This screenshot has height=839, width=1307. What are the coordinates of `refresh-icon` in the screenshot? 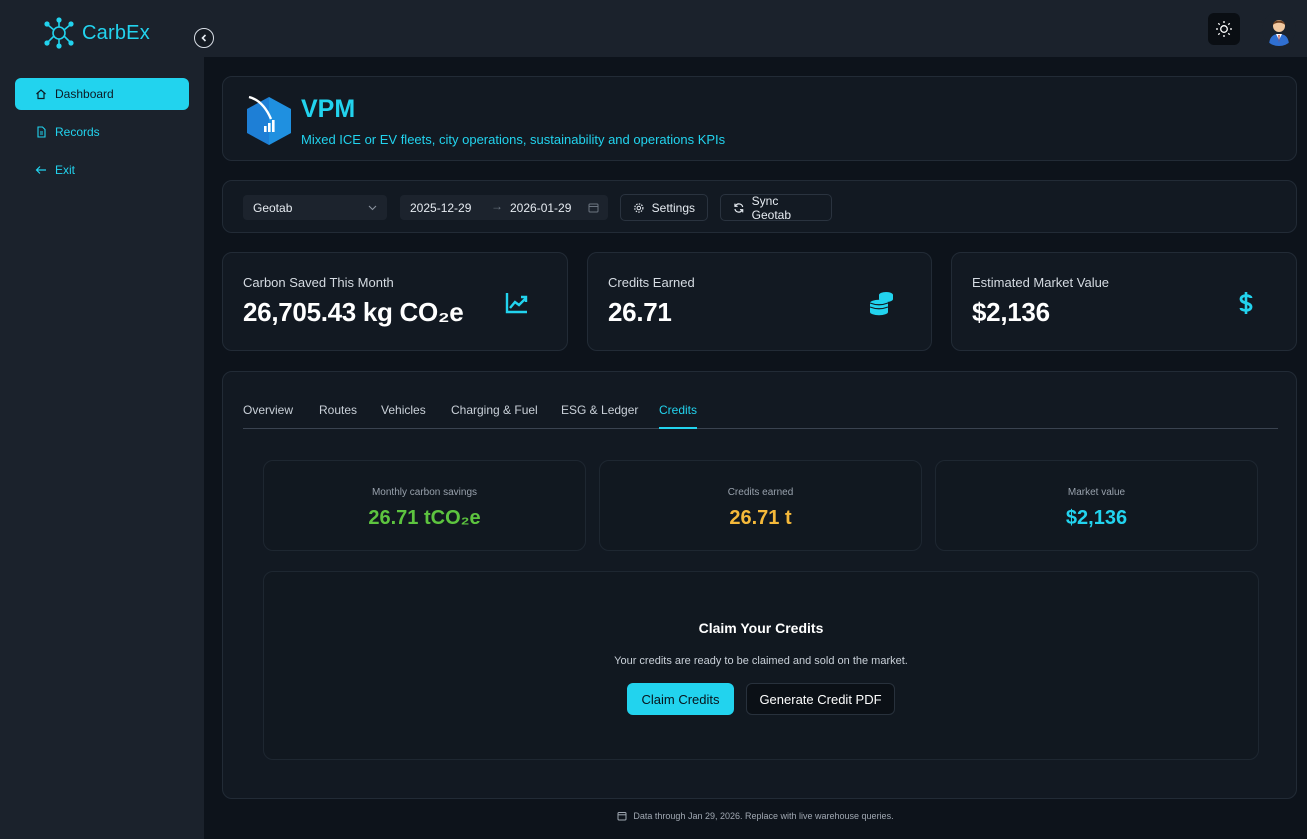 It's located at (739, 207).